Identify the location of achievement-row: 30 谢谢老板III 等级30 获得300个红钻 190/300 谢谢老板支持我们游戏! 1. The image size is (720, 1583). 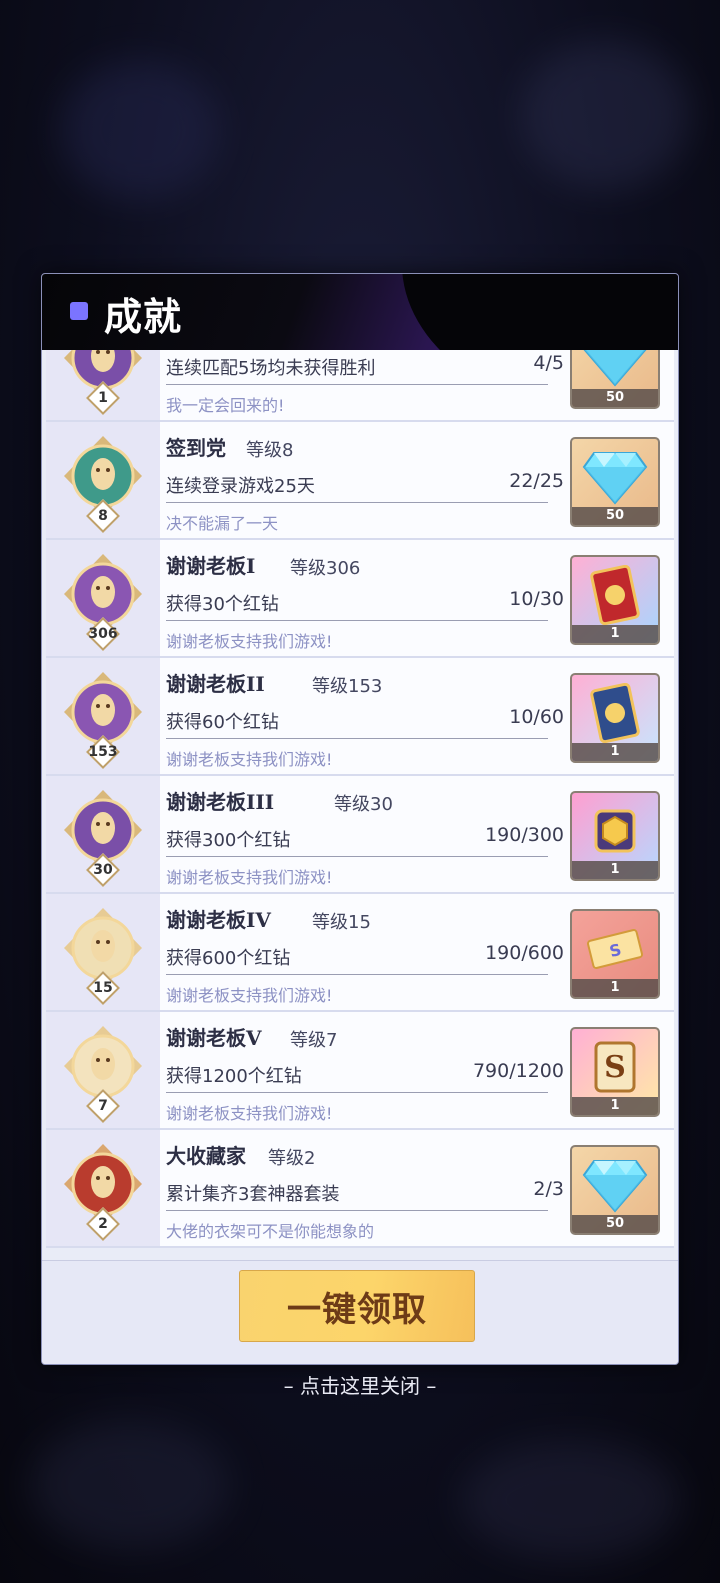
(360, 835).